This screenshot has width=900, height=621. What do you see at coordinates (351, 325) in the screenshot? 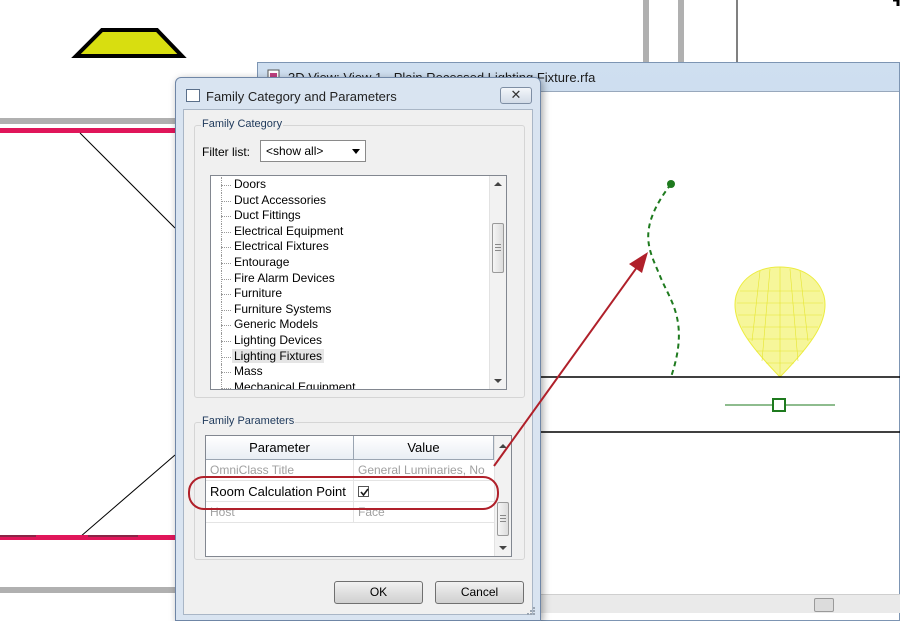
I see `category-list-item: Generic Models` at bounding box center [351, 325].